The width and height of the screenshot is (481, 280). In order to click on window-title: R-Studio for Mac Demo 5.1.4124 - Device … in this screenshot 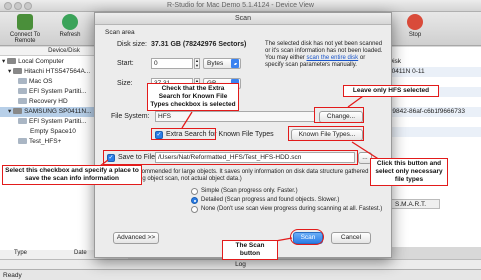, I will do `click(240, 5)`.